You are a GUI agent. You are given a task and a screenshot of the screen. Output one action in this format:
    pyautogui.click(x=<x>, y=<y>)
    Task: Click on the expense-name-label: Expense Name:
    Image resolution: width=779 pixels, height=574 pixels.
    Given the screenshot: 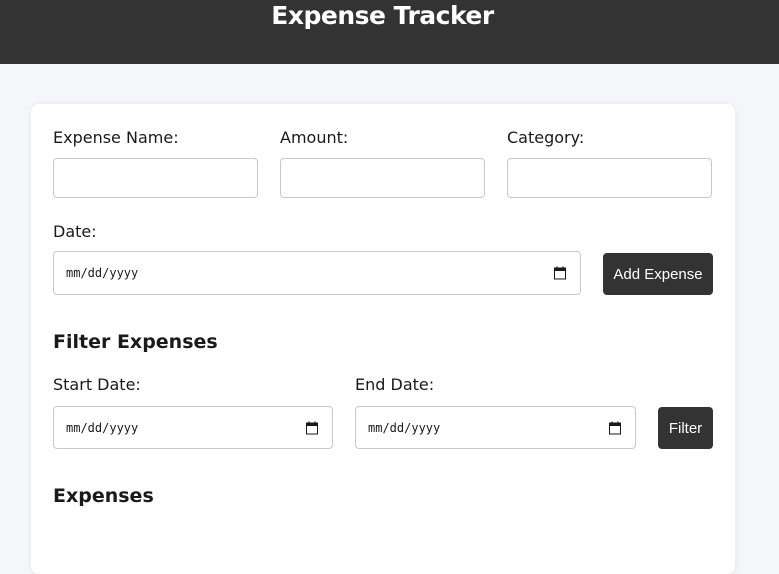 What is the action you would take?
    pyautogui.click(x=116, y=137)
    